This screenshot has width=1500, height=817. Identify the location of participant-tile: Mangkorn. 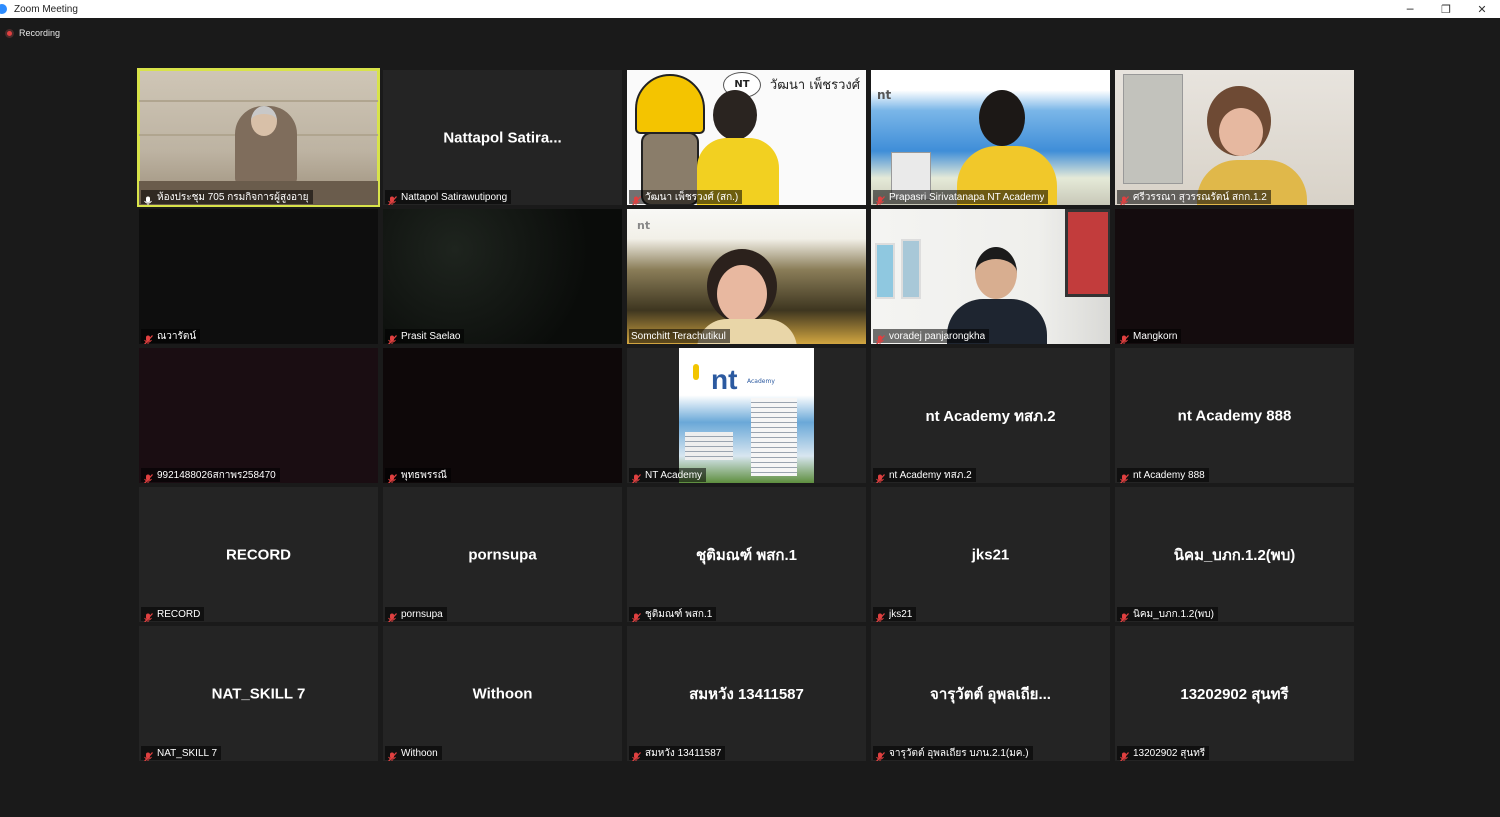
(1234, 276).